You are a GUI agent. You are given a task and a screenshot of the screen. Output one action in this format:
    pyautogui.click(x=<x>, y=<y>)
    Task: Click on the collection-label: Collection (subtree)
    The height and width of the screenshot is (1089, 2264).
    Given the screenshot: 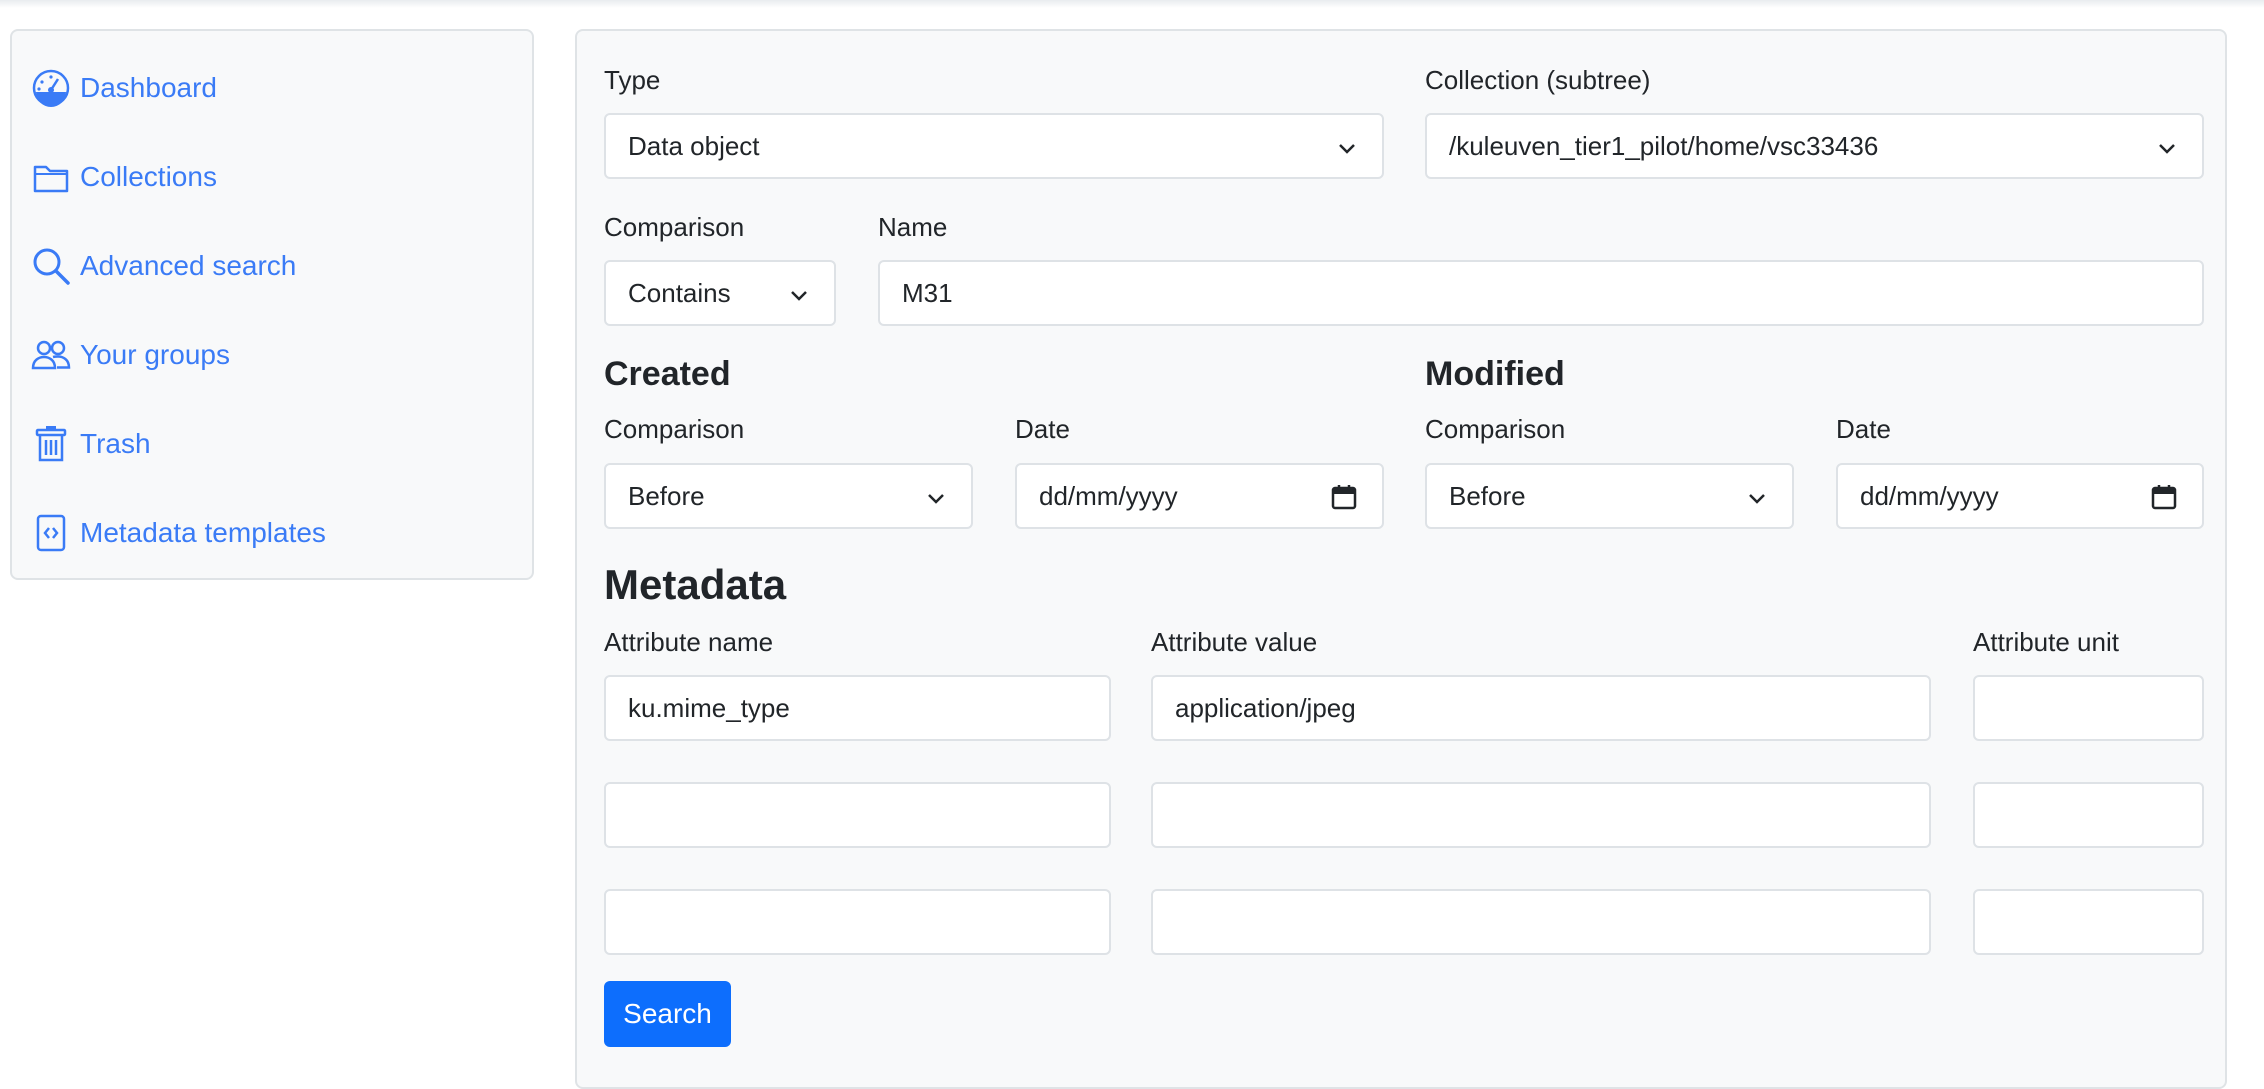 What is the action you would take?
    pyautogui.click(x=1538, y=80)
    